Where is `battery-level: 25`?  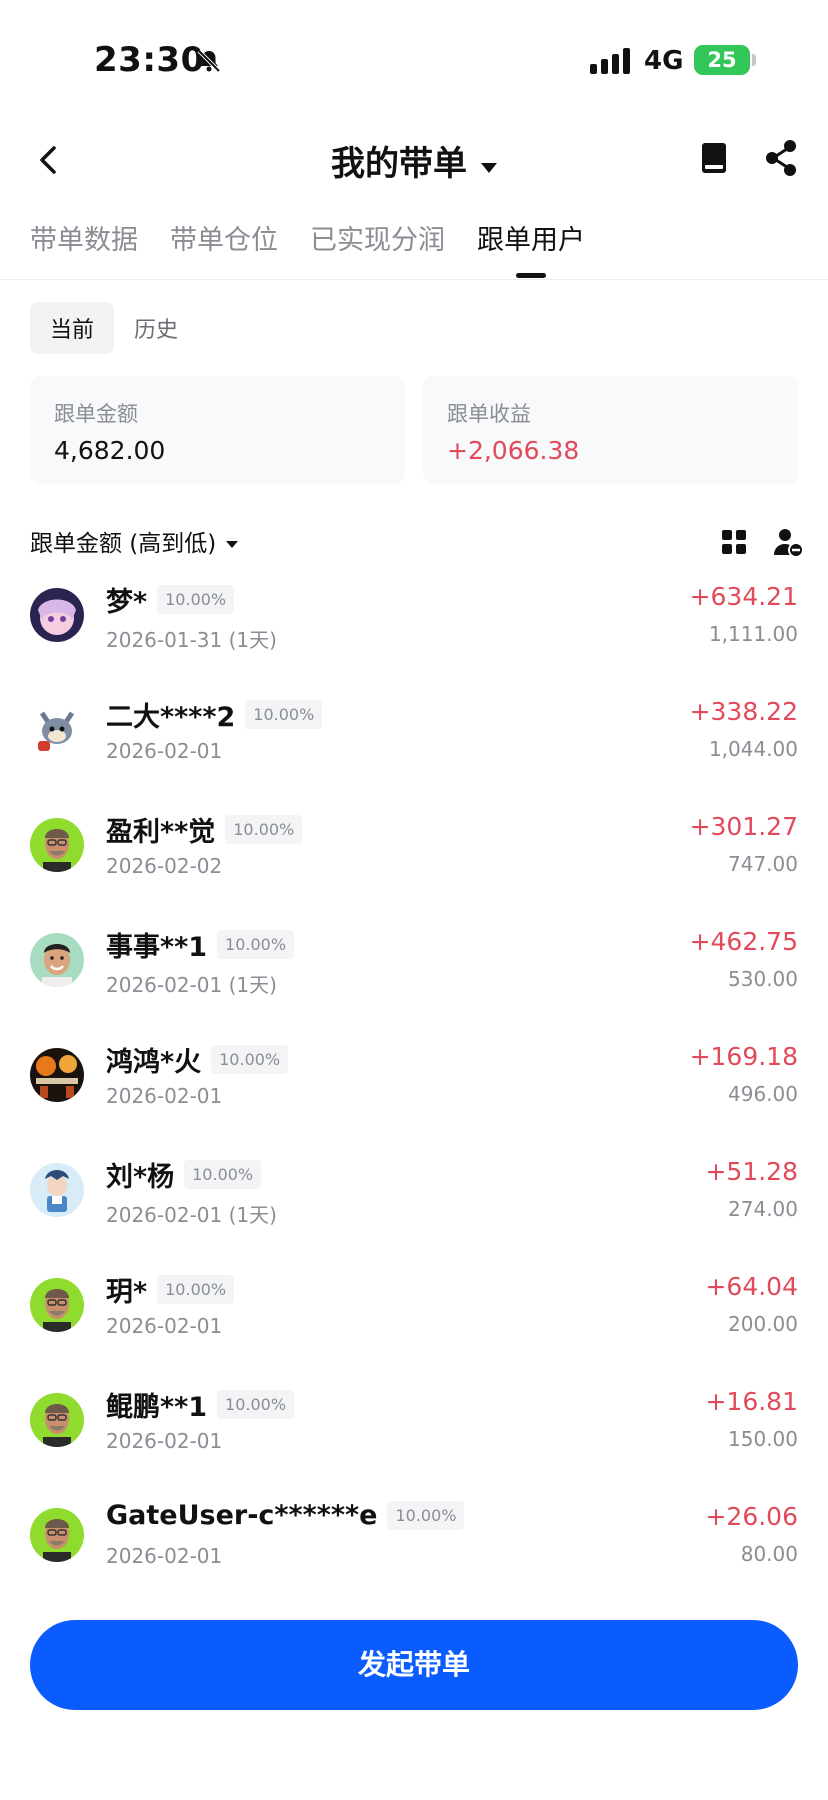 battery-level: 25 is located at coordinates (722, 60).